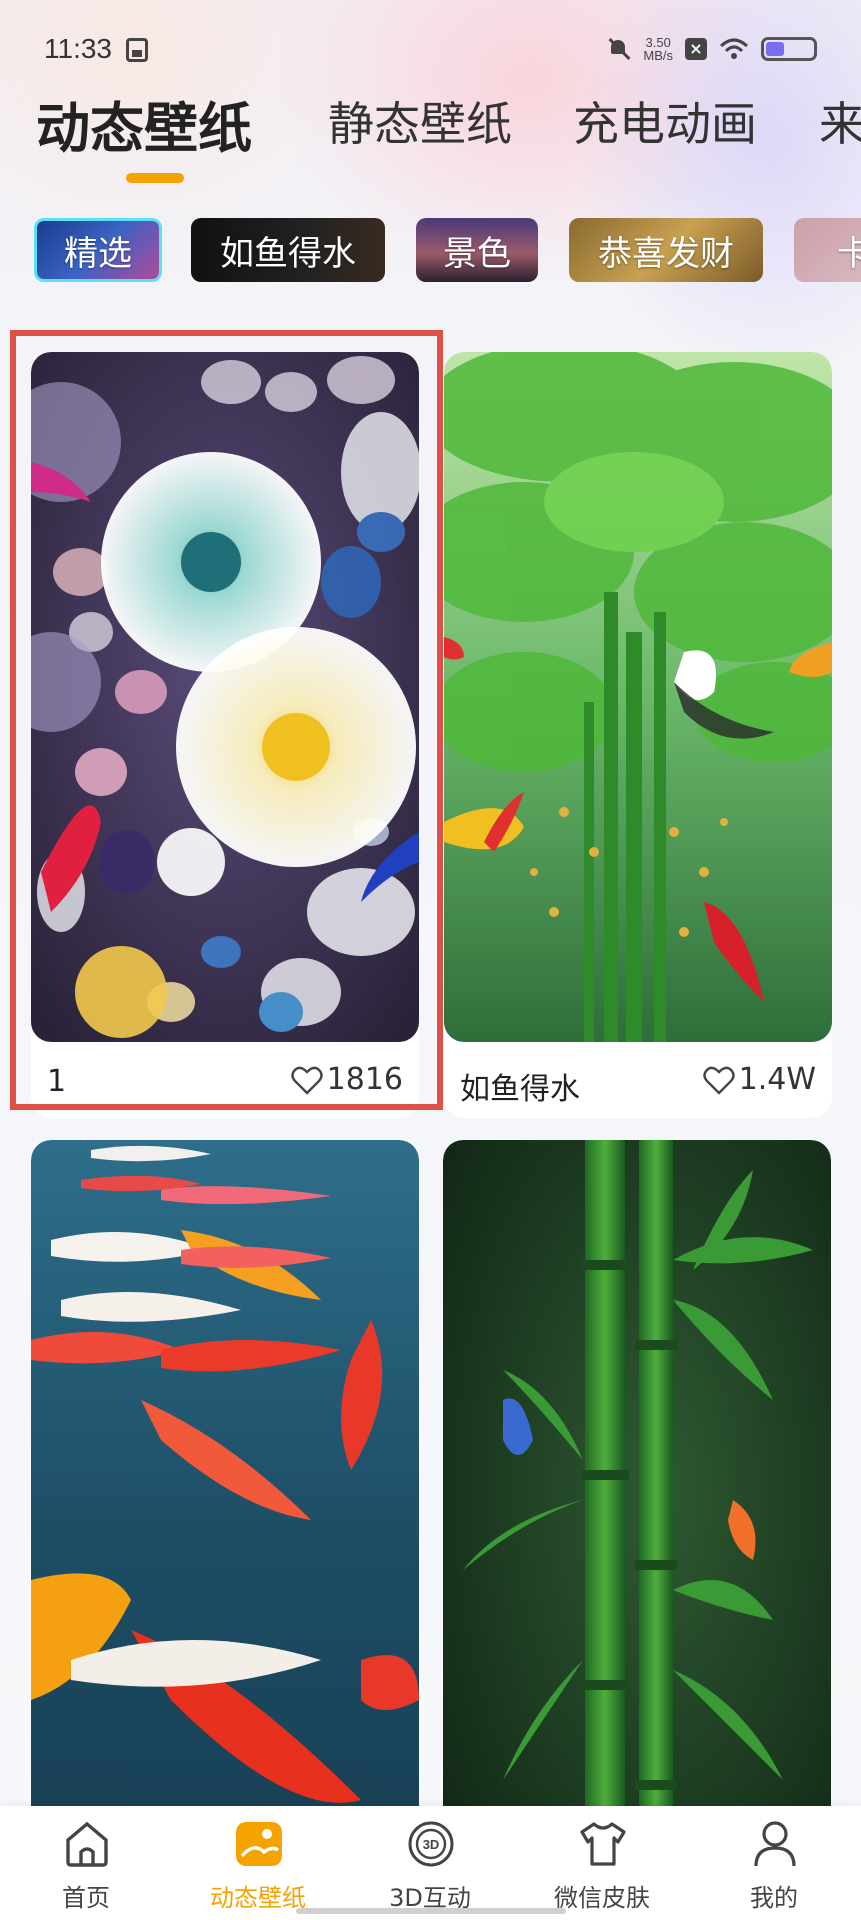 This screenshot has width=861, height=1920. What do you see at coordinates (520, 1089) in the screenshot?
I see `wallpaper-title: 如鱼得水` at bounding box center [520, 1089].